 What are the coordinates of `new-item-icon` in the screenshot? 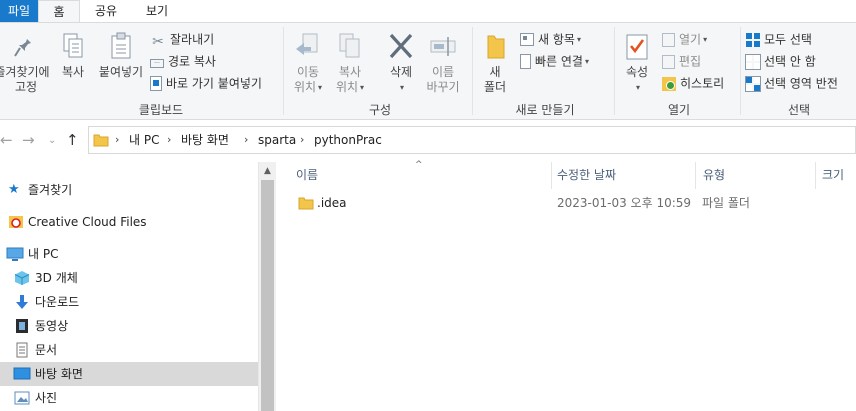 It's located at (527, 39).